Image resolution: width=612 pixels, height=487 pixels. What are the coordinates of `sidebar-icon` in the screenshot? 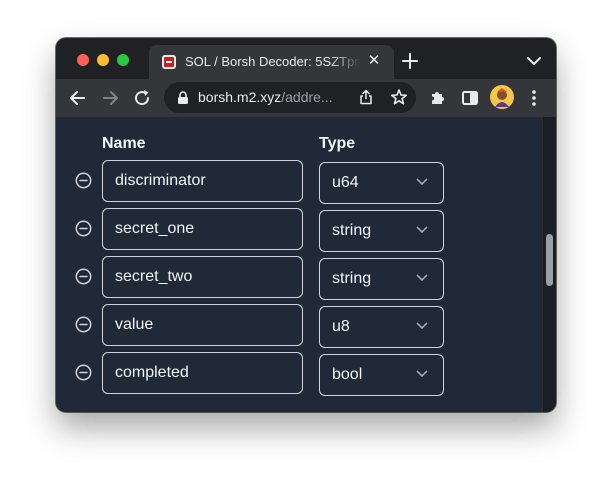 It's located at (470, 98).